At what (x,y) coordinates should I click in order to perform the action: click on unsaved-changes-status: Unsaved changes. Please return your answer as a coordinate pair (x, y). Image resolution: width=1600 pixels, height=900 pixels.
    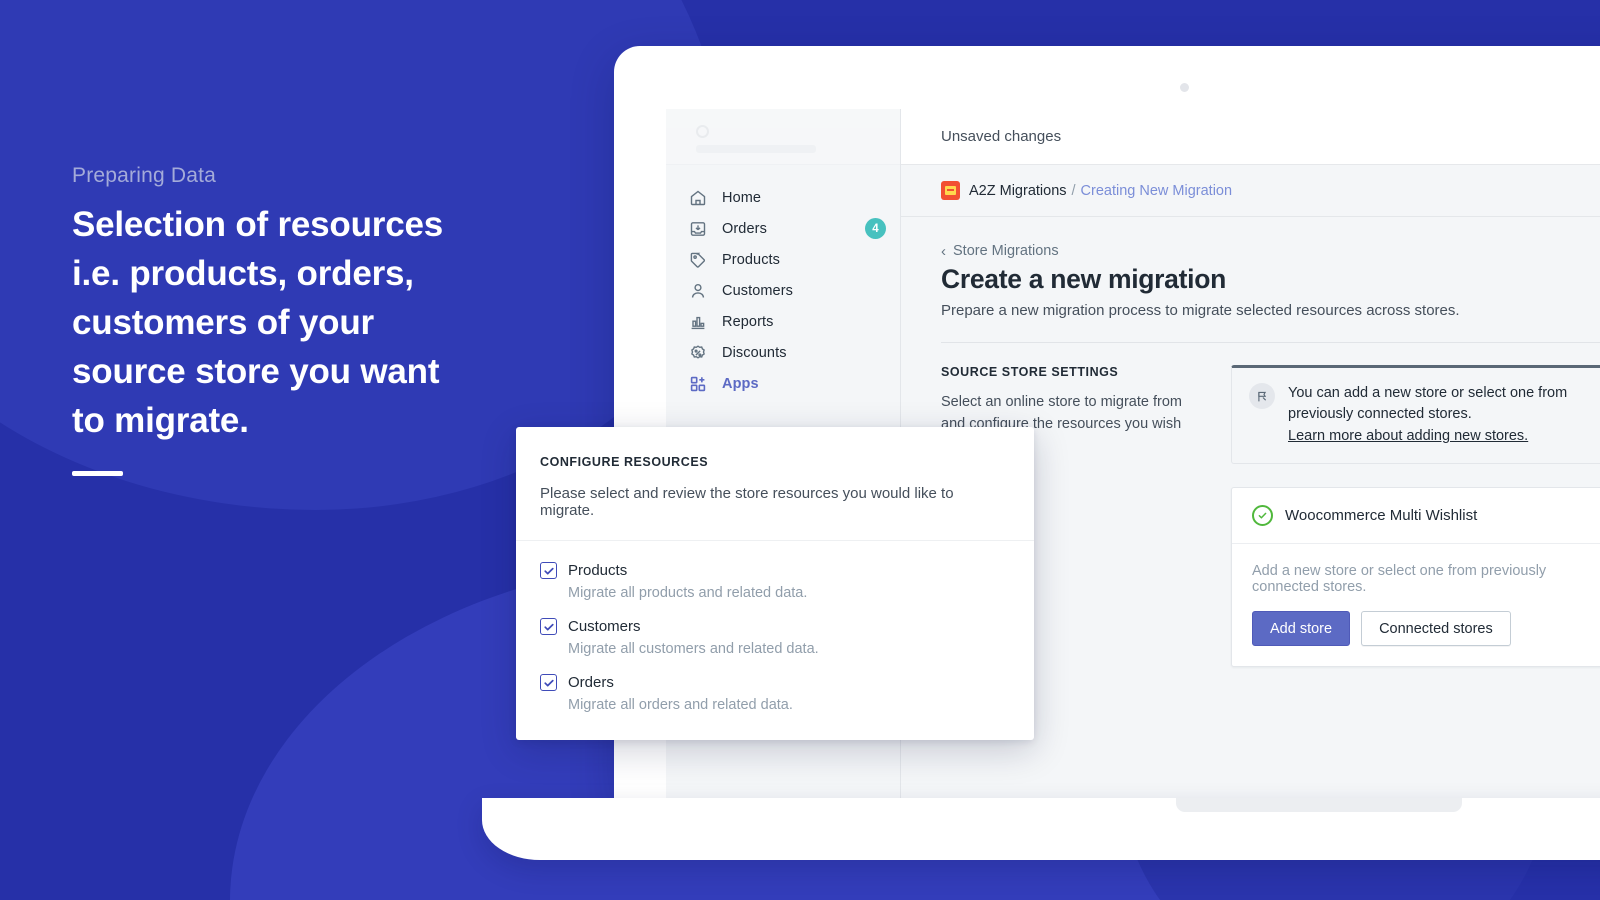
    Looking at the image, I should click on (1001, 136).